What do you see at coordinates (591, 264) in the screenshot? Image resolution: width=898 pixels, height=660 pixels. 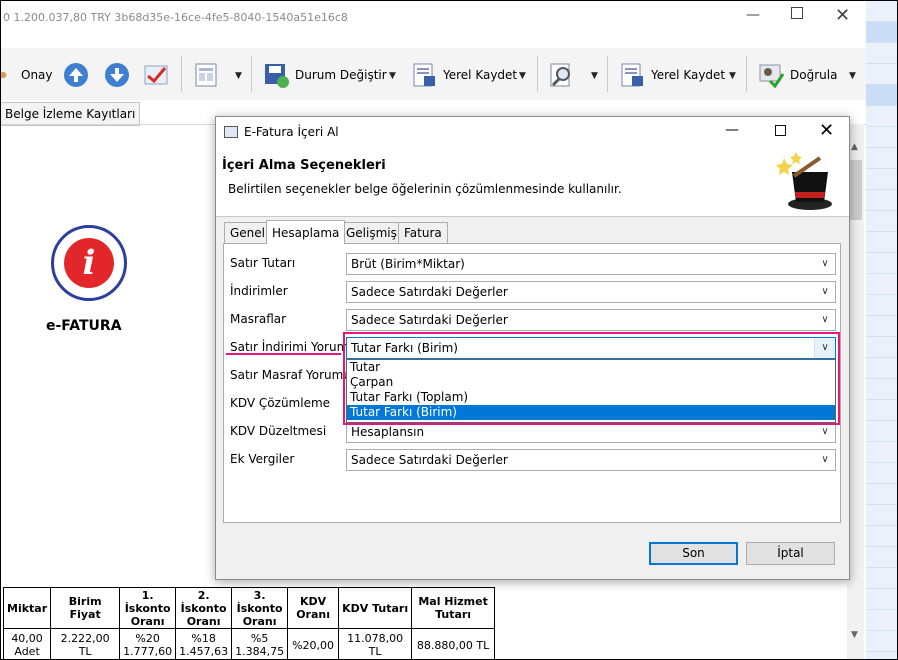 I see `line-amount-select: Brüt (Birim*Miktar) ∨` at bounding box center [591, 264].